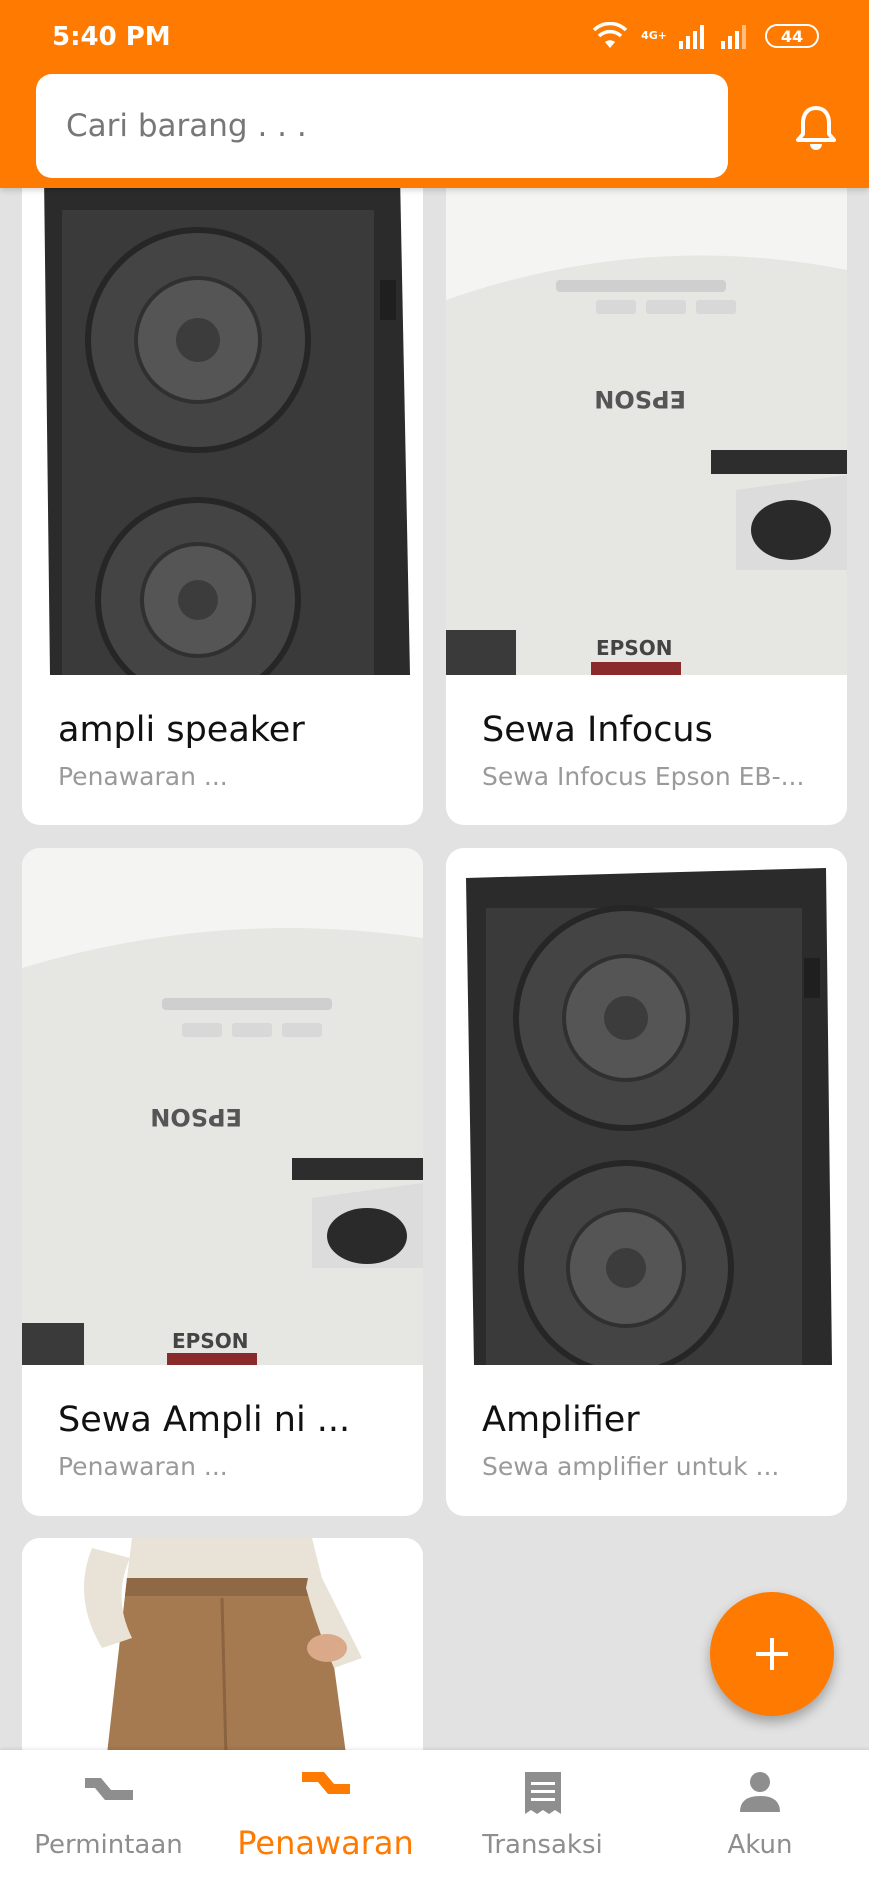  What do you see at coordinates (760, 1845) in the screenshot?
I see `nav-label: Akun` at bounding box center [760, 1845].